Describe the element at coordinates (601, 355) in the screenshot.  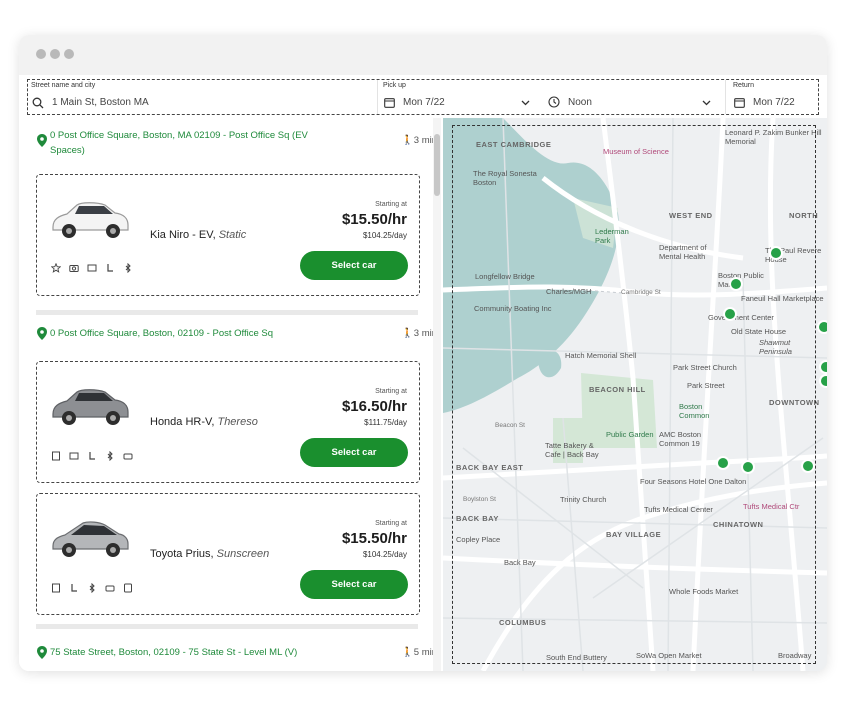
I see `map-label: Hatch Memorial Shell` at that location.